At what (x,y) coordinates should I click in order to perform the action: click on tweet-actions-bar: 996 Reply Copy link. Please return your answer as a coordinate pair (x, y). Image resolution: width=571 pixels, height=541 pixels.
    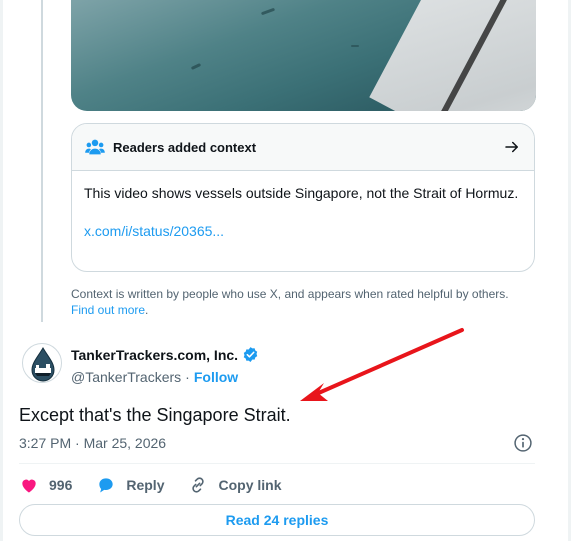
    Looking at the image, I should click on (162, 485).